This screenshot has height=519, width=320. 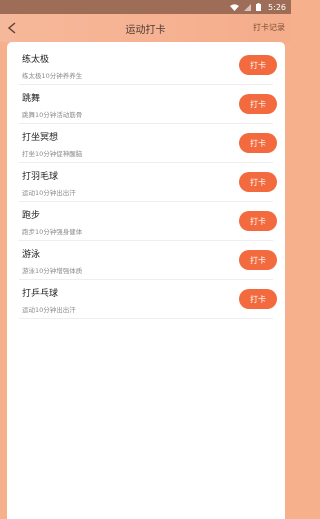 What do you see at coordinates (40, 138) in the screenshot?
I see `item-title: 打坐冥想` at bounding box center [40, 138].